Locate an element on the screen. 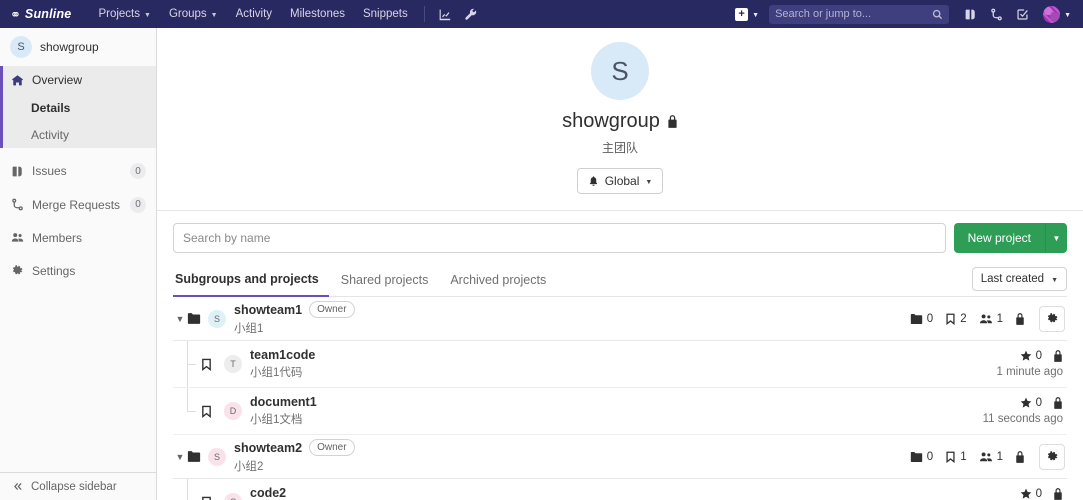  group-description: 小组2 is located at coordinates (249, 467).